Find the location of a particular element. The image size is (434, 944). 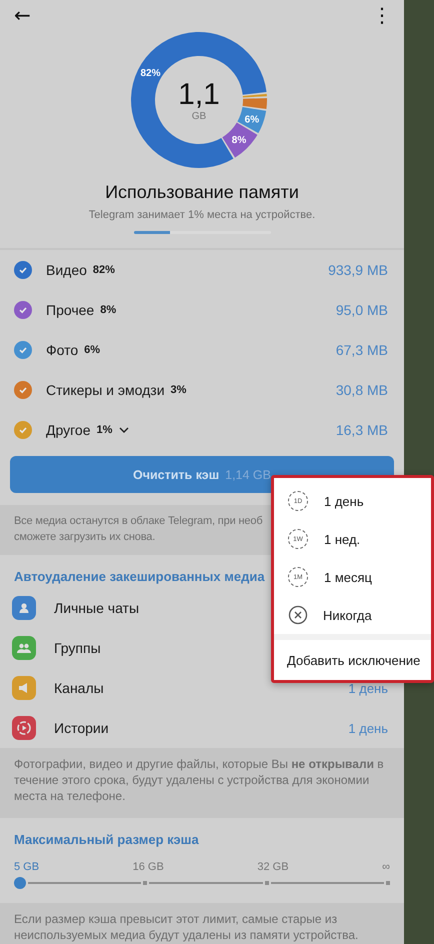

category-size: 16,3 MB is located at coordinates (362, 430).